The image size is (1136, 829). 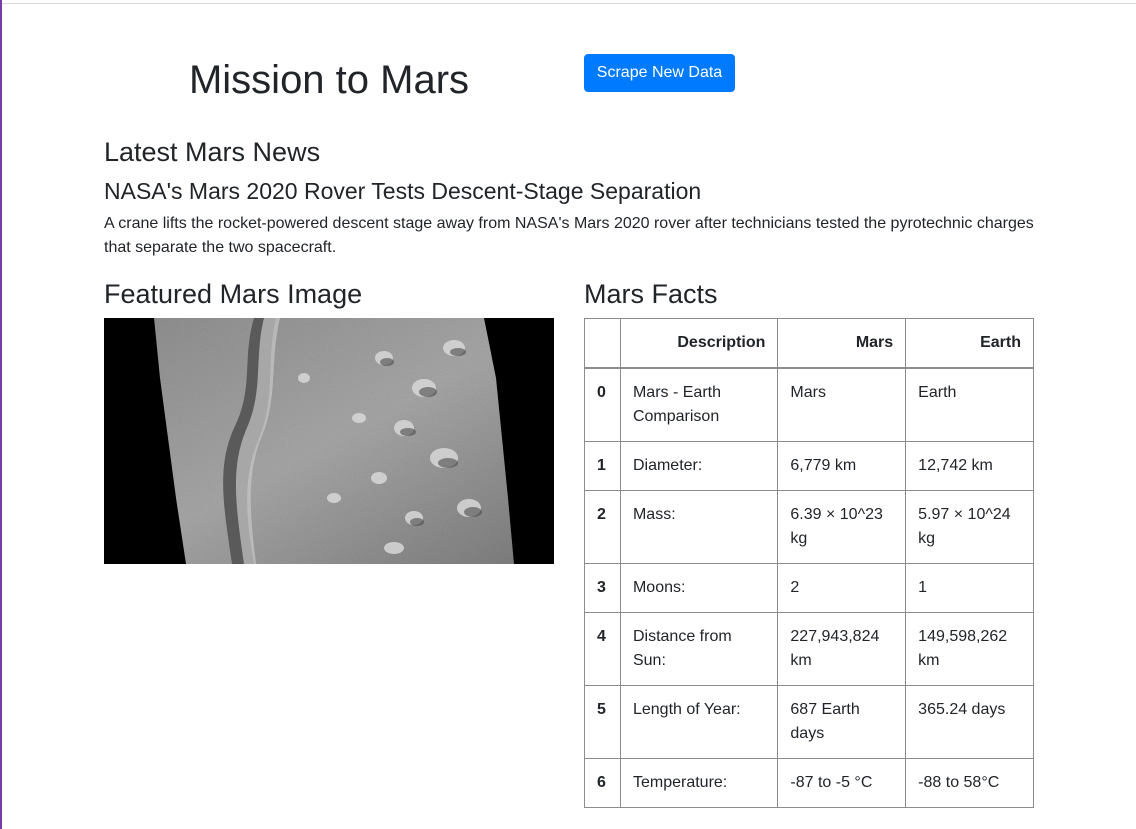 I want to click on cell-description: Diameter:, so click(x=699, y=466).